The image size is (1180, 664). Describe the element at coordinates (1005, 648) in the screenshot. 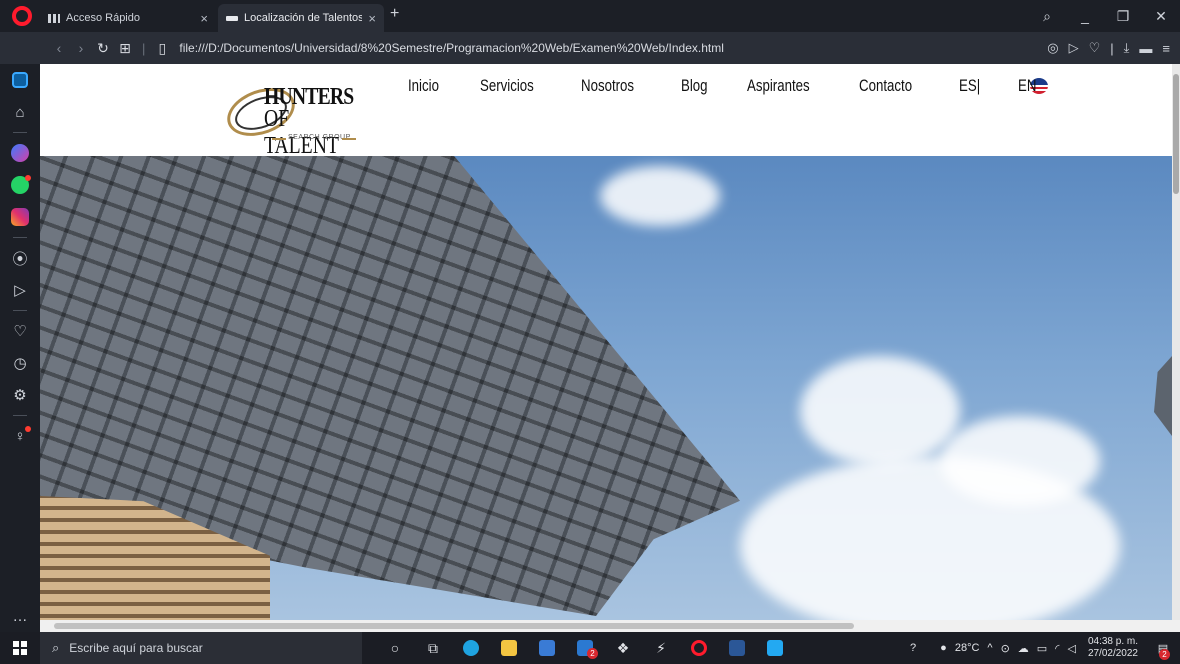

I see `app-tray-icon: ⊙` at that location.